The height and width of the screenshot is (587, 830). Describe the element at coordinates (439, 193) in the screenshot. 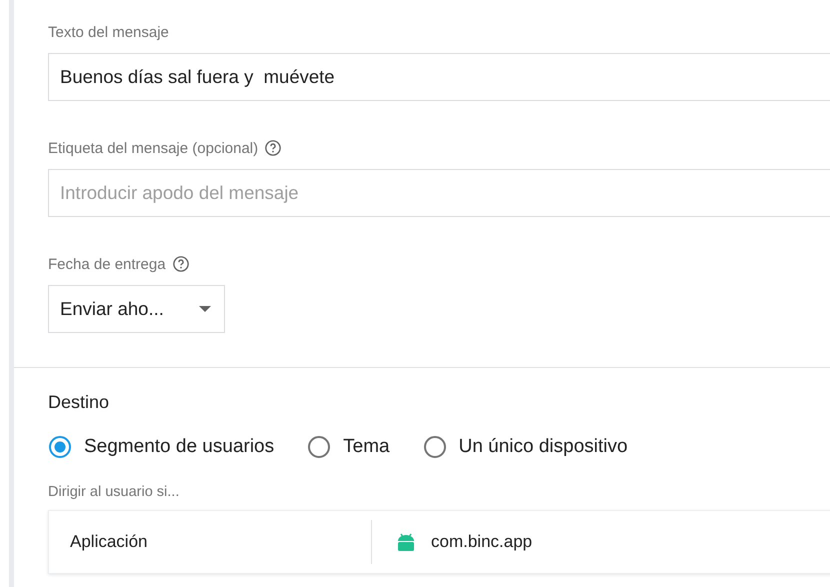

I see `message-label-field: Introducir apodo del mensaje` at that location.